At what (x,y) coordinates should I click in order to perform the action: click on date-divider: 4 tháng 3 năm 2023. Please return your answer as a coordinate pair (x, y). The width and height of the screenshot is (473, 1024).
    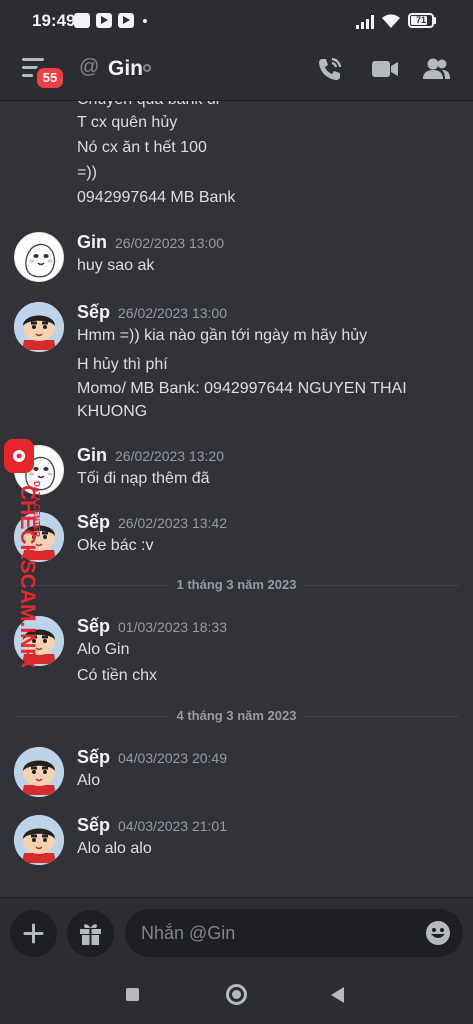
    Looking at the image, I should click on (236, 716).